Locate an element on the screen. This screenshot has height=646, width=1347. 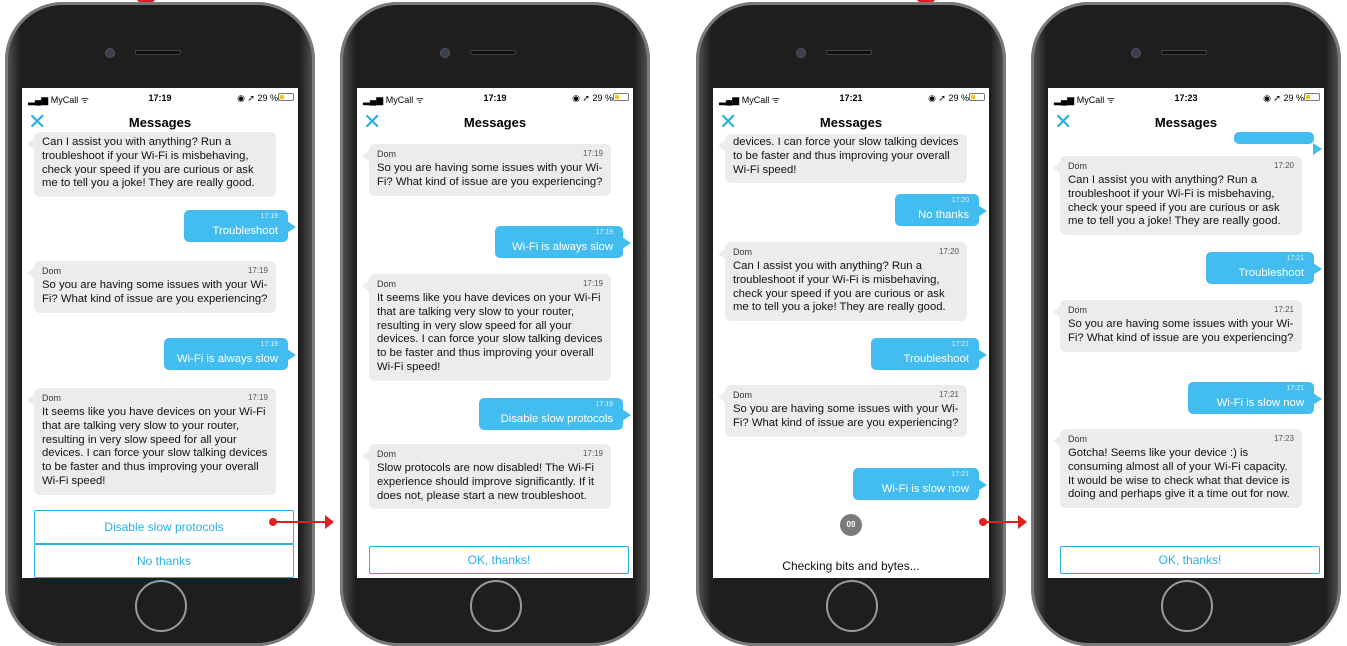
outgoing-message: 17:20 No thanks is located at coordinates (941, 210).